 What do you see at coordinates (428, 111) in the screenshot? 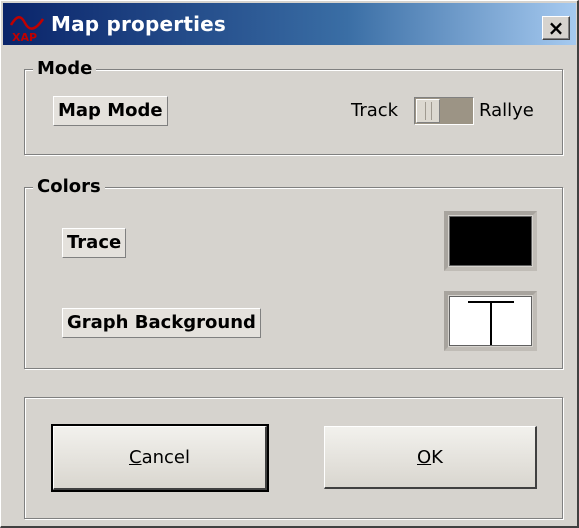
I see `toggle-knob` at bounding box center [428, 111].